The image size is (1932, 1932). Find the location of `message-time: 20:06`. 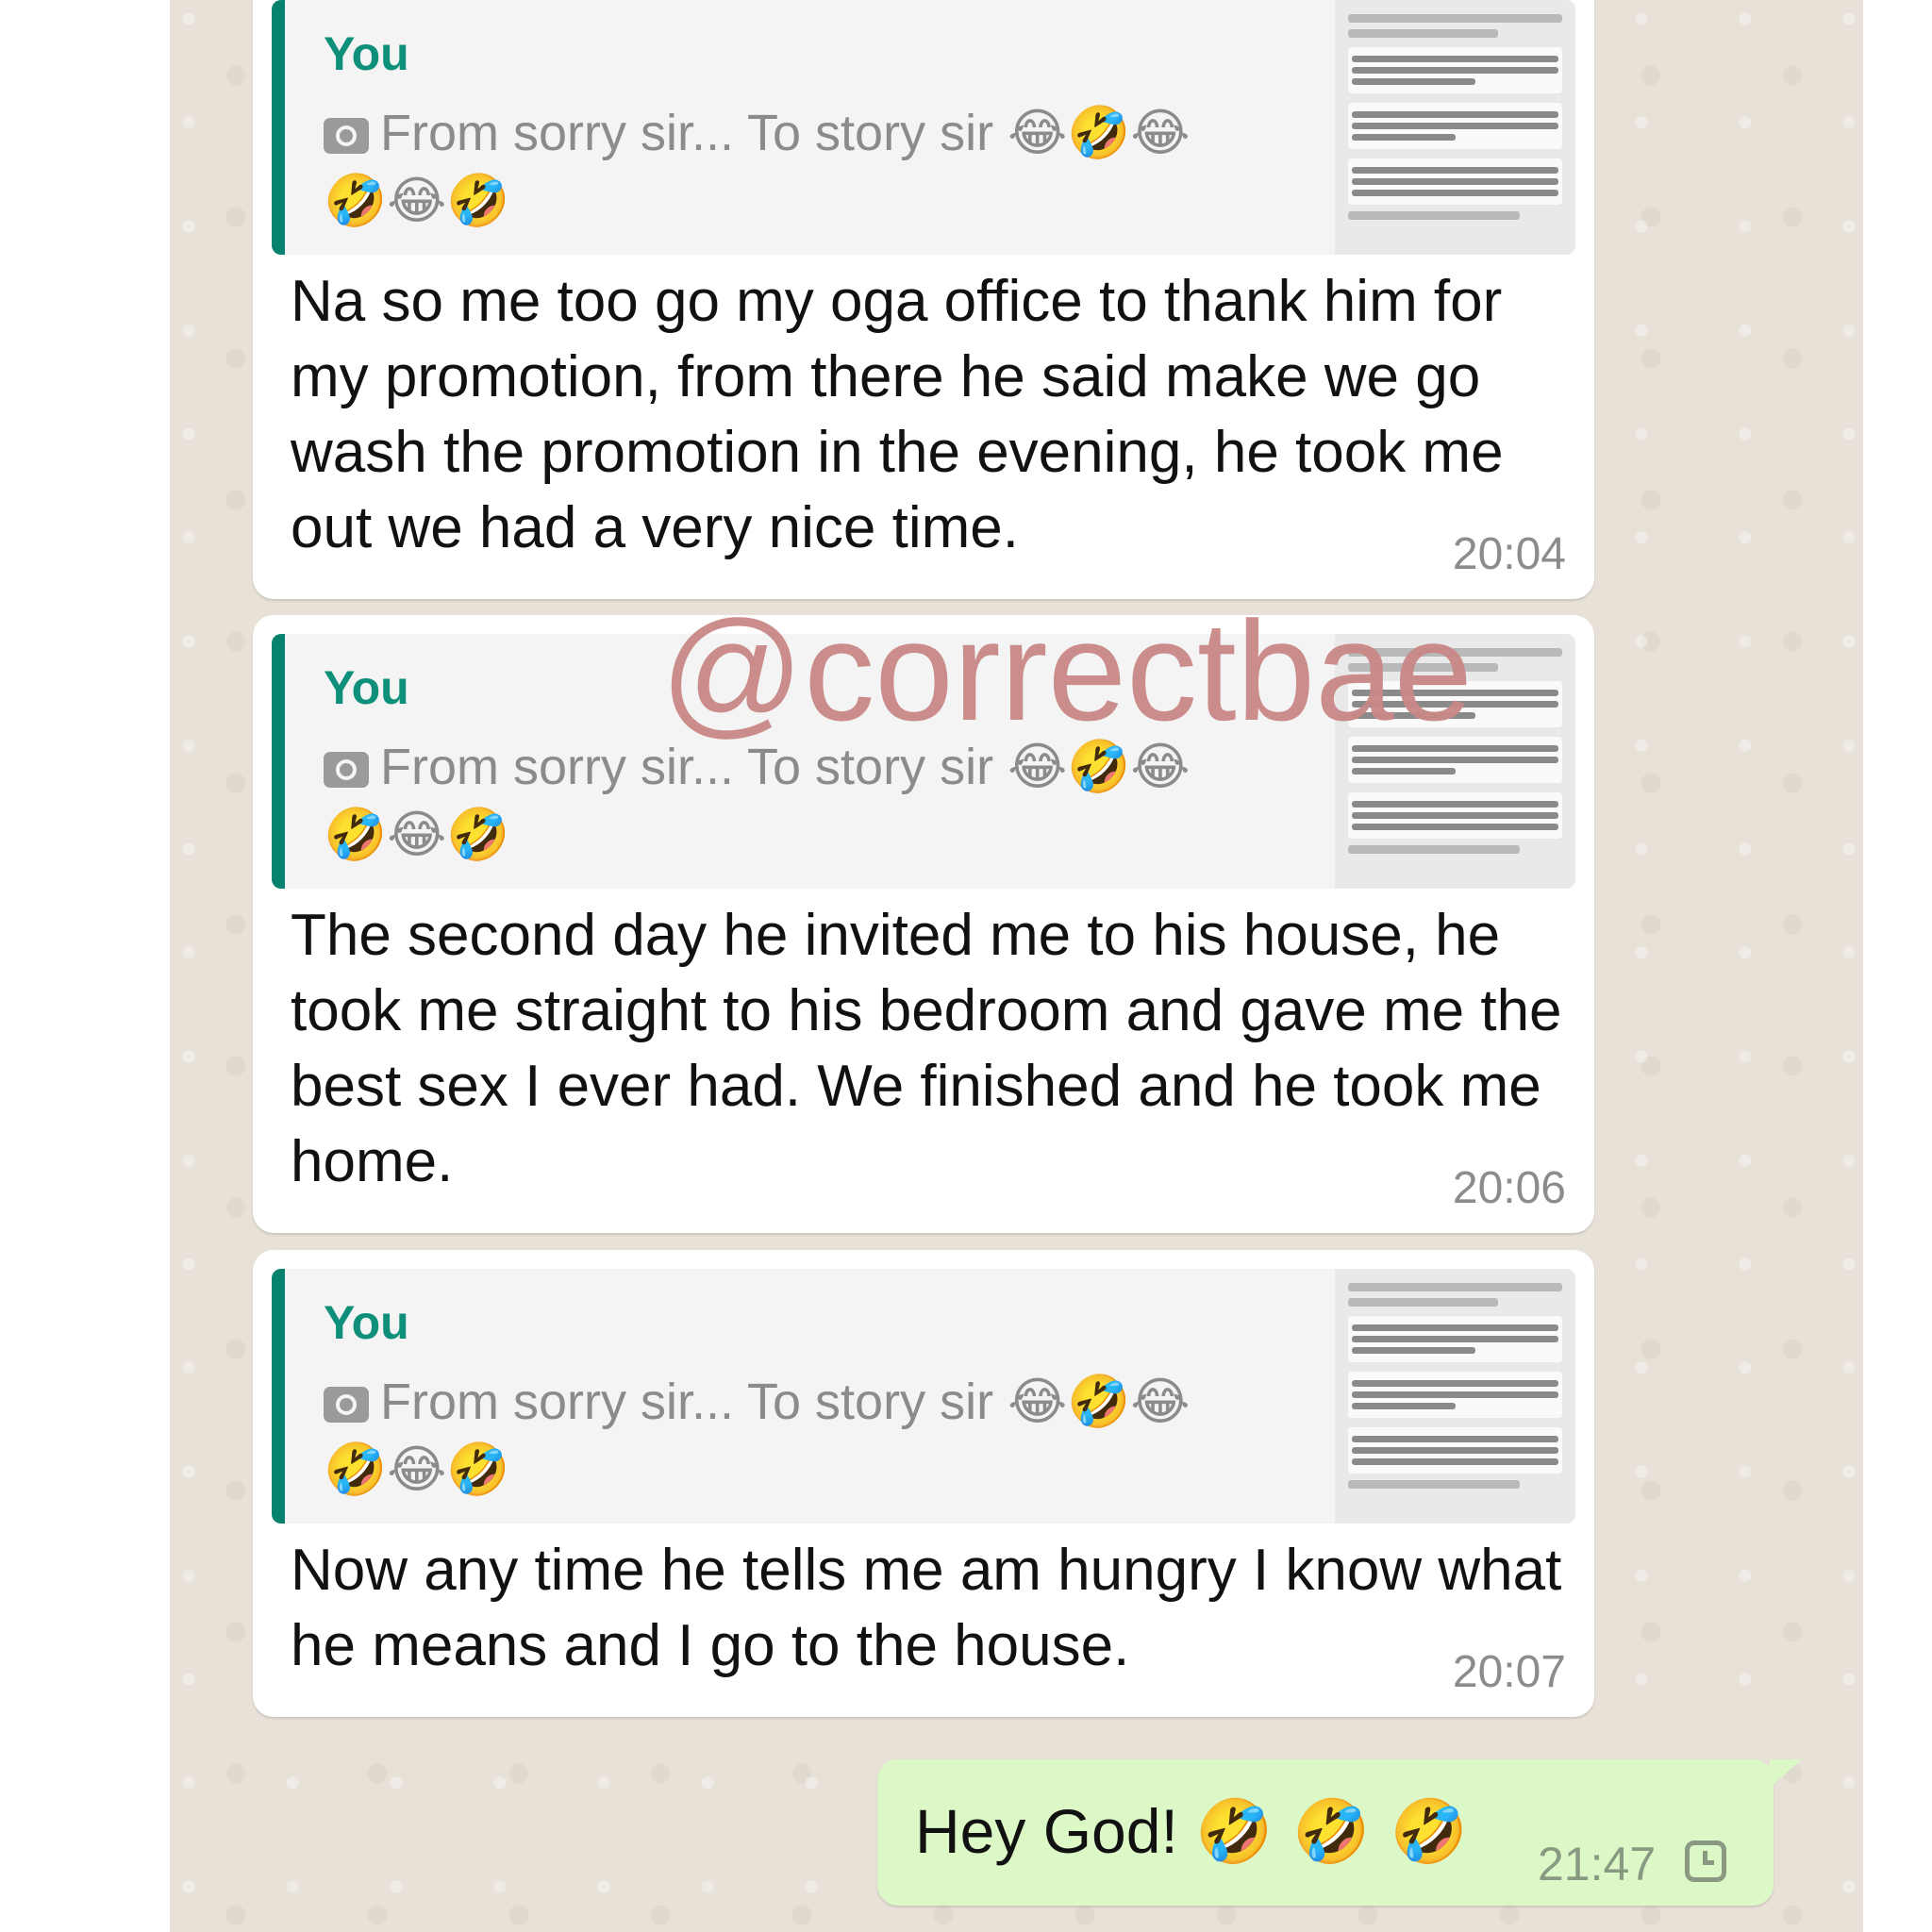

message-time: 20:06 is located at coordinates (1509, 1188).